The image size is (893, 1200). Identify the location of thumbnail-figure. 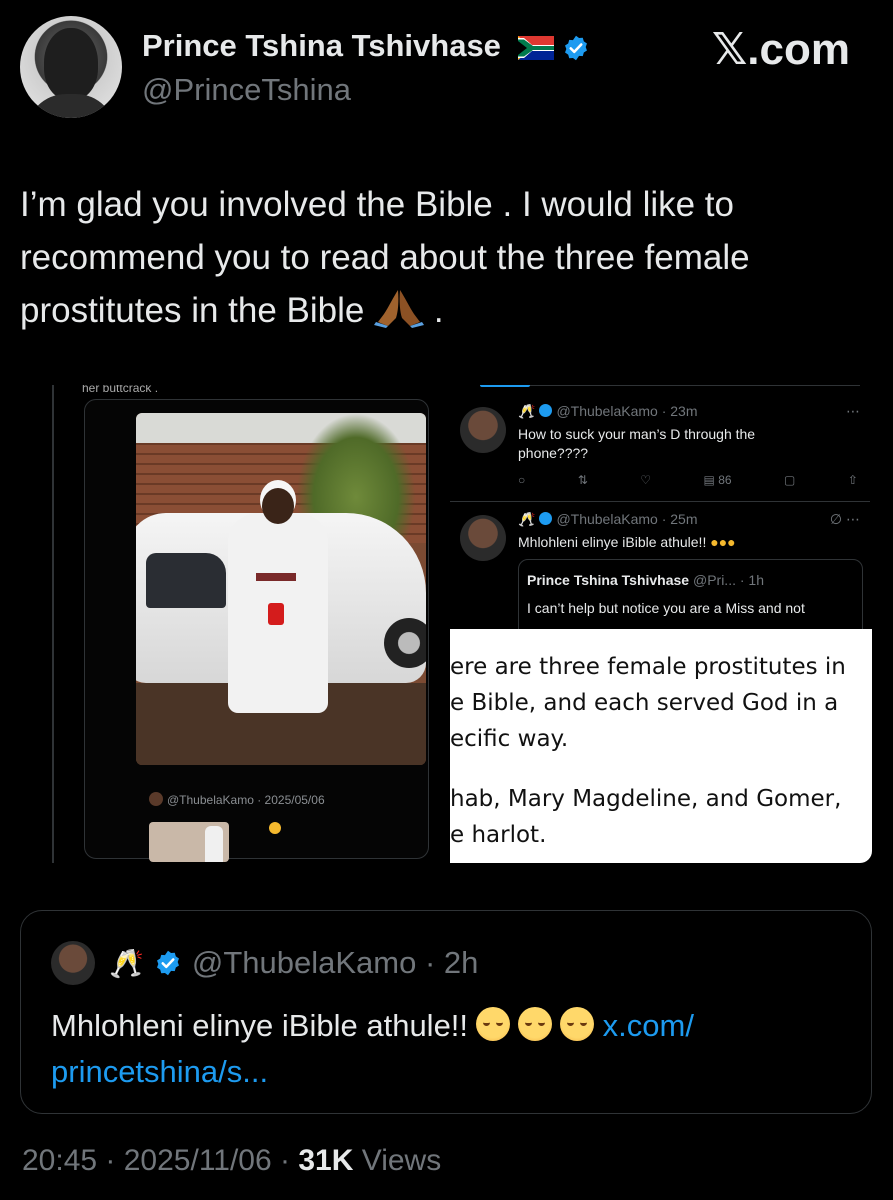
(214, 844).